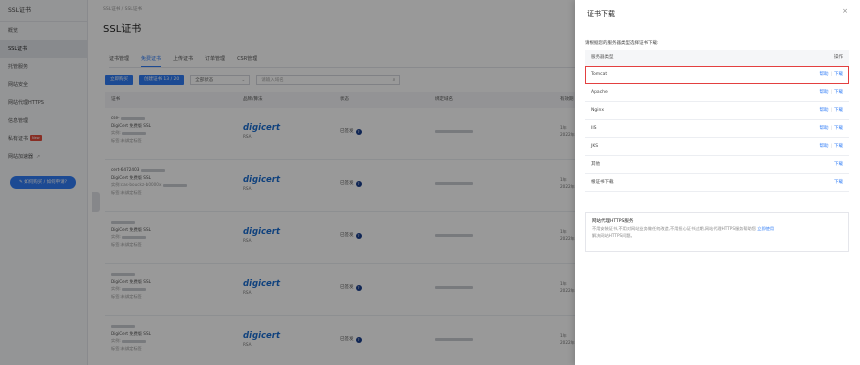 The image size is (860, 365). I want to click on server-row-5: 其他 下载, so click(717, 165).